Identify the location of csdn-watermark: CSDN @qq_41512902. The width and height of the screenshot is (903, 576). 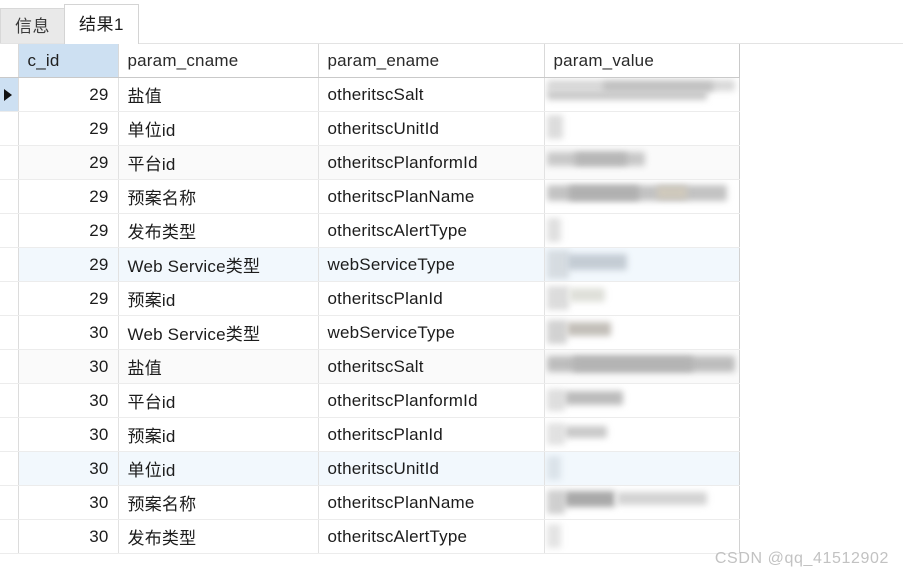
(801, 558).